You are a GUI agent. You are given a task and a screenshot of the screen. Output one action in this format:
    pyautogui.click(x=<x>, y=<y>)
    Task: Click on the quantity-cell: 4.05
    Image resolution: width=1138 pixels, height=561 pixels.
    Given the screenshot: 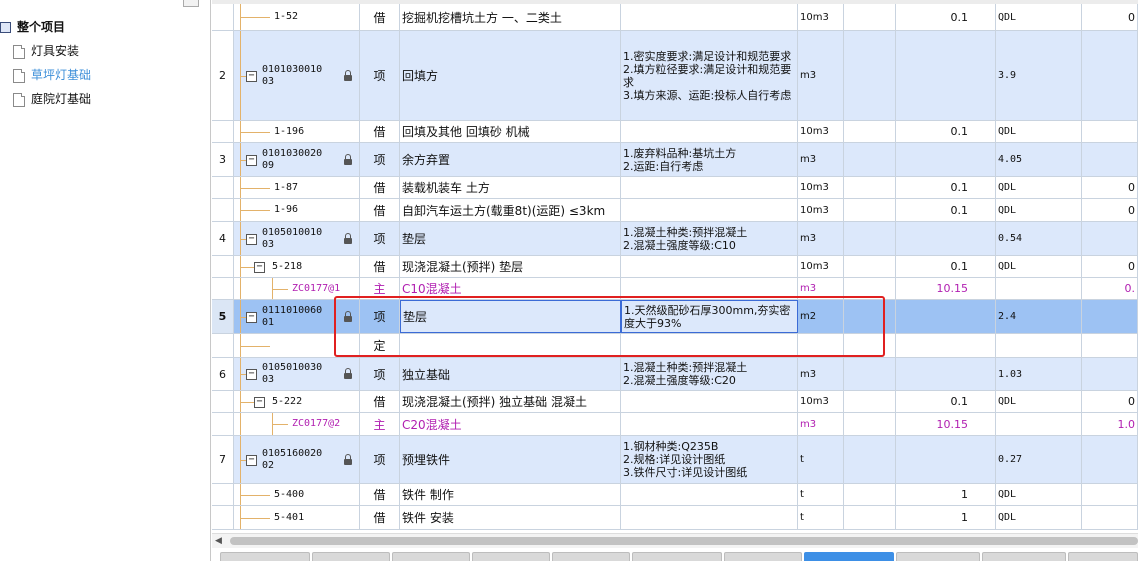 What is the action you would take?
    pyautogui.click(x=1039, y=159)
    